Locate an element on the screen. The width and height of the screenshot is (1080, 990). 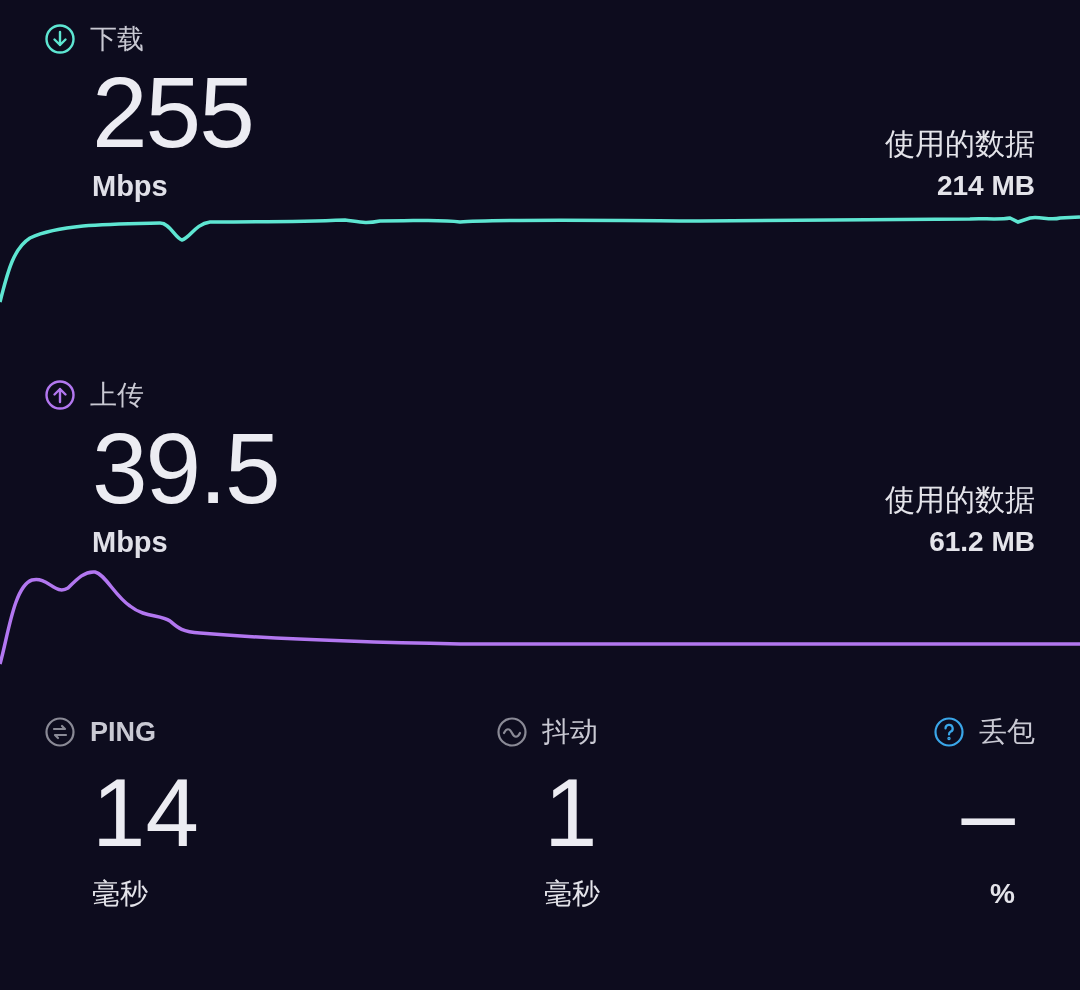
arrows-icon is located at coordinates (60, 732).